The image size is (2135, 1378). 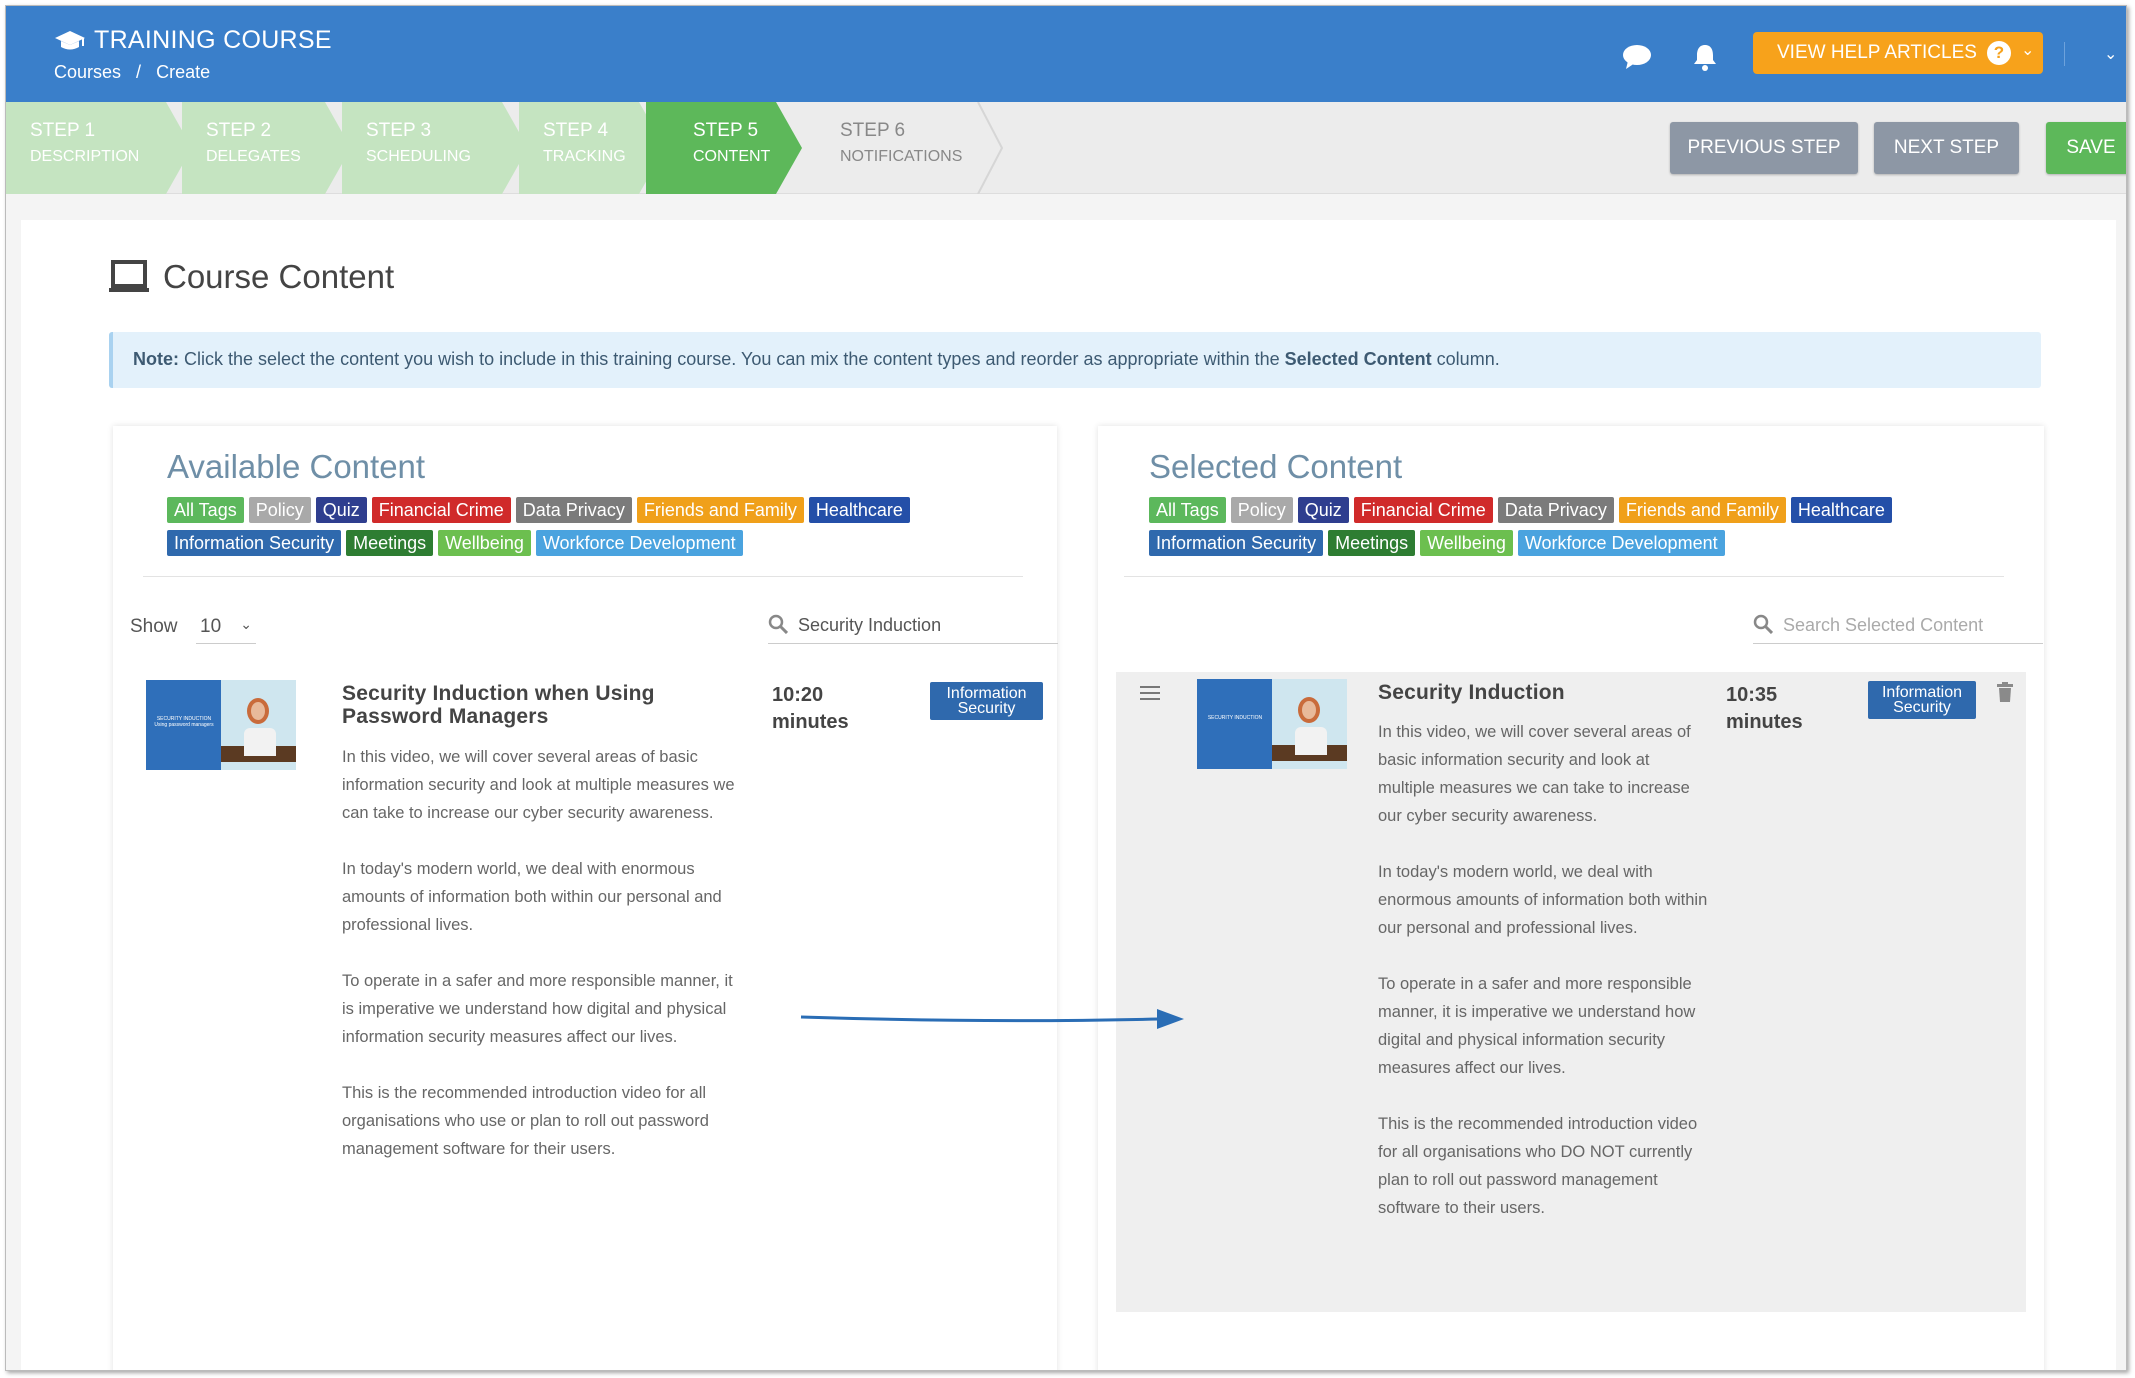 I want to click on step-4-label: TRACKING, so click(x=584, y=156).